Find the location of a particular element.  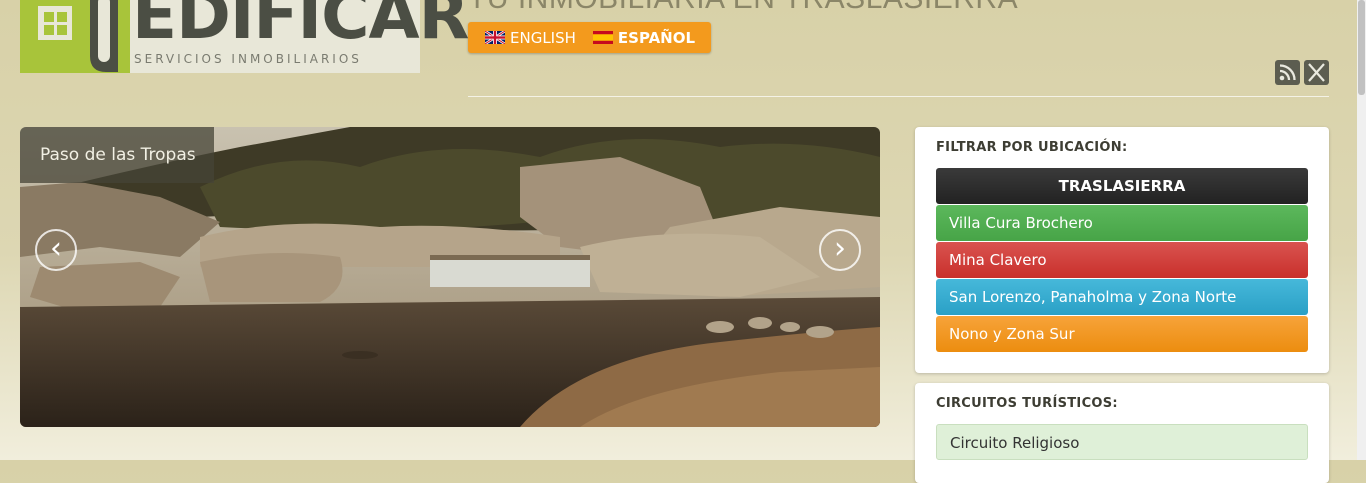

language-spanish-label: ESPAÑOL is located at coordinates (656, 37).